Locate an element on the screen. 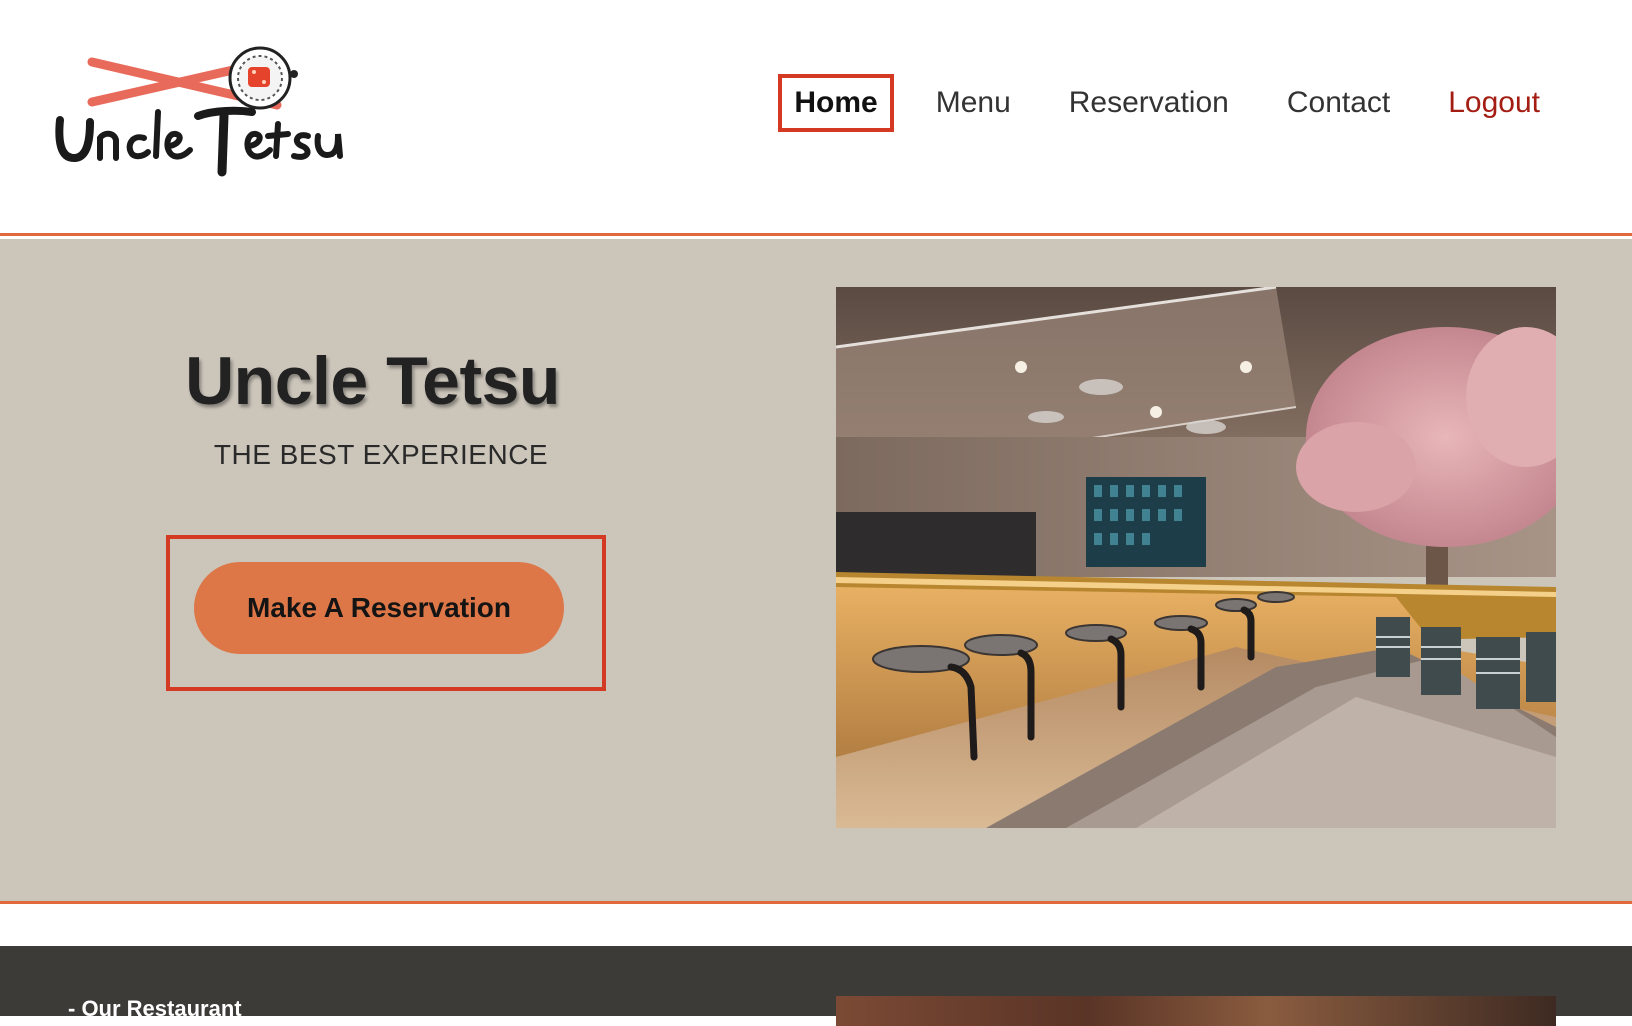 The image size is (1632, 1026). brand-logo is located at coordinates (207, 115).